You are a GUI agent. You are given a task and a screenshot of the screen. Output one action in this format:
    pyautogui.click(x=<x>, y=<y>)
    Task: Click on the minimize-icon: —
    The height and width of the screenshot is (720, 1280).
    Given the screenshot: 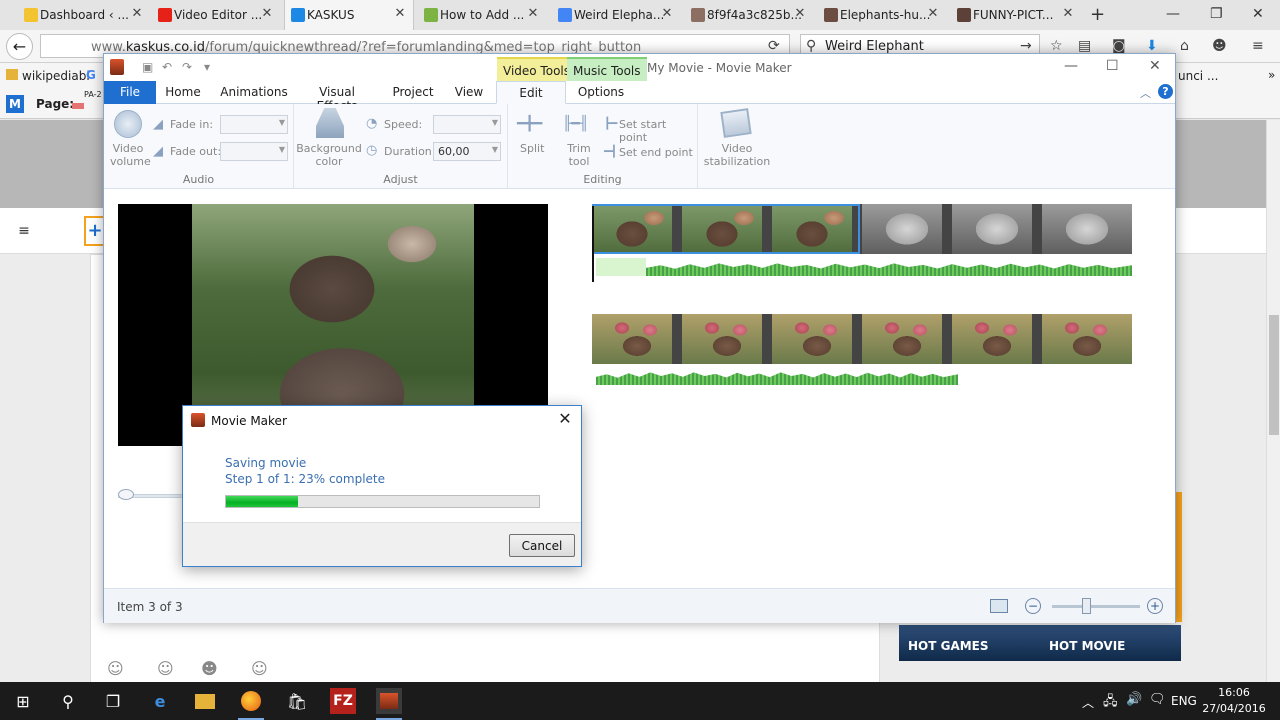 What is the action you would take?
    pyautogui.click(x=1071, y=66)
    